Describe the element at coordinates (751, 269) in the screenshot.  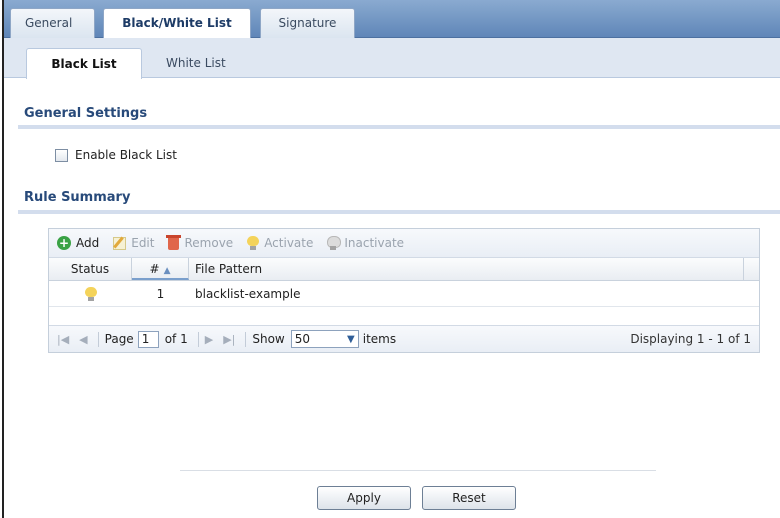
I see `column-header-filler` at that location.